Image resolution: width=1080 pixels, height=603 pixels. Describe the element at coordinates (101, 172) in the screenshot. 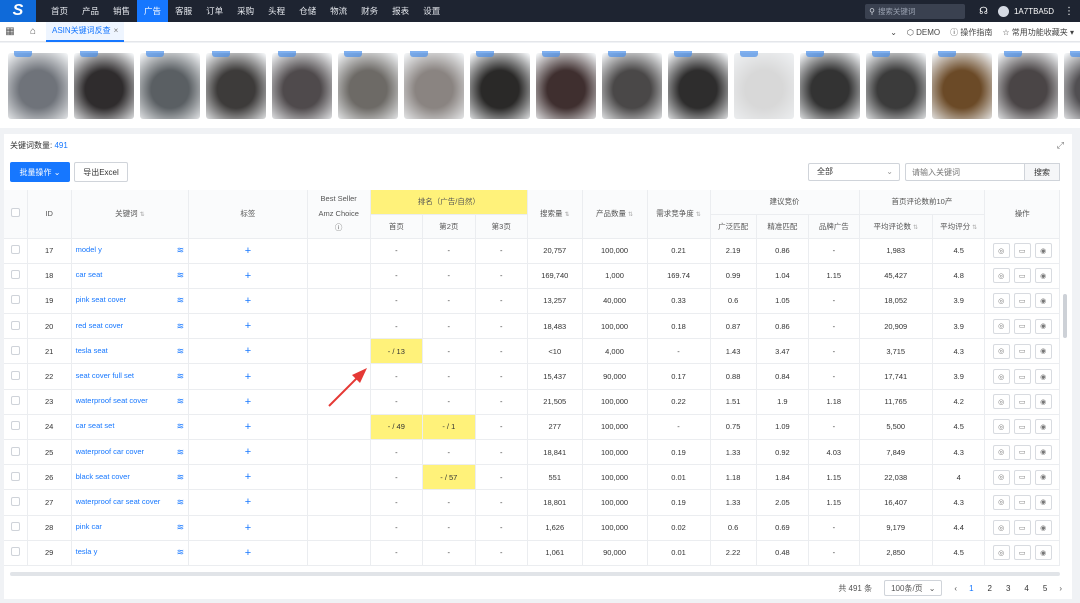

I see `export-excel-button: 导出Excel` at that location.